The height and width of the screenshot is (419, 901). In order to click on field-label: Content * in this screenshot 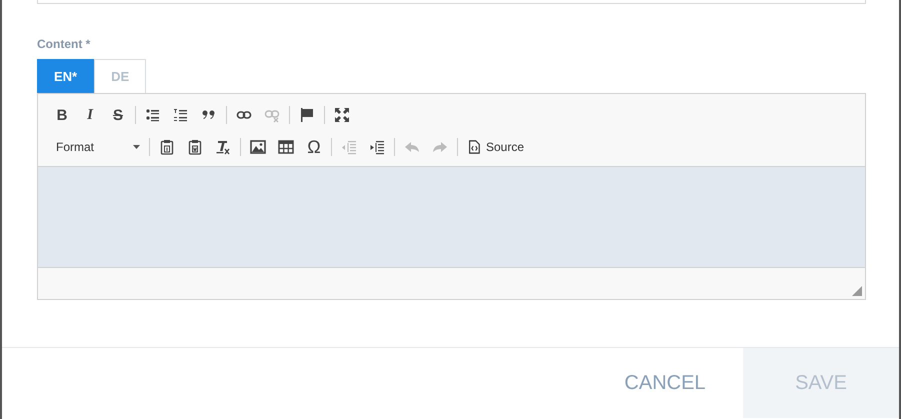, I will do `click(64, 45)`.